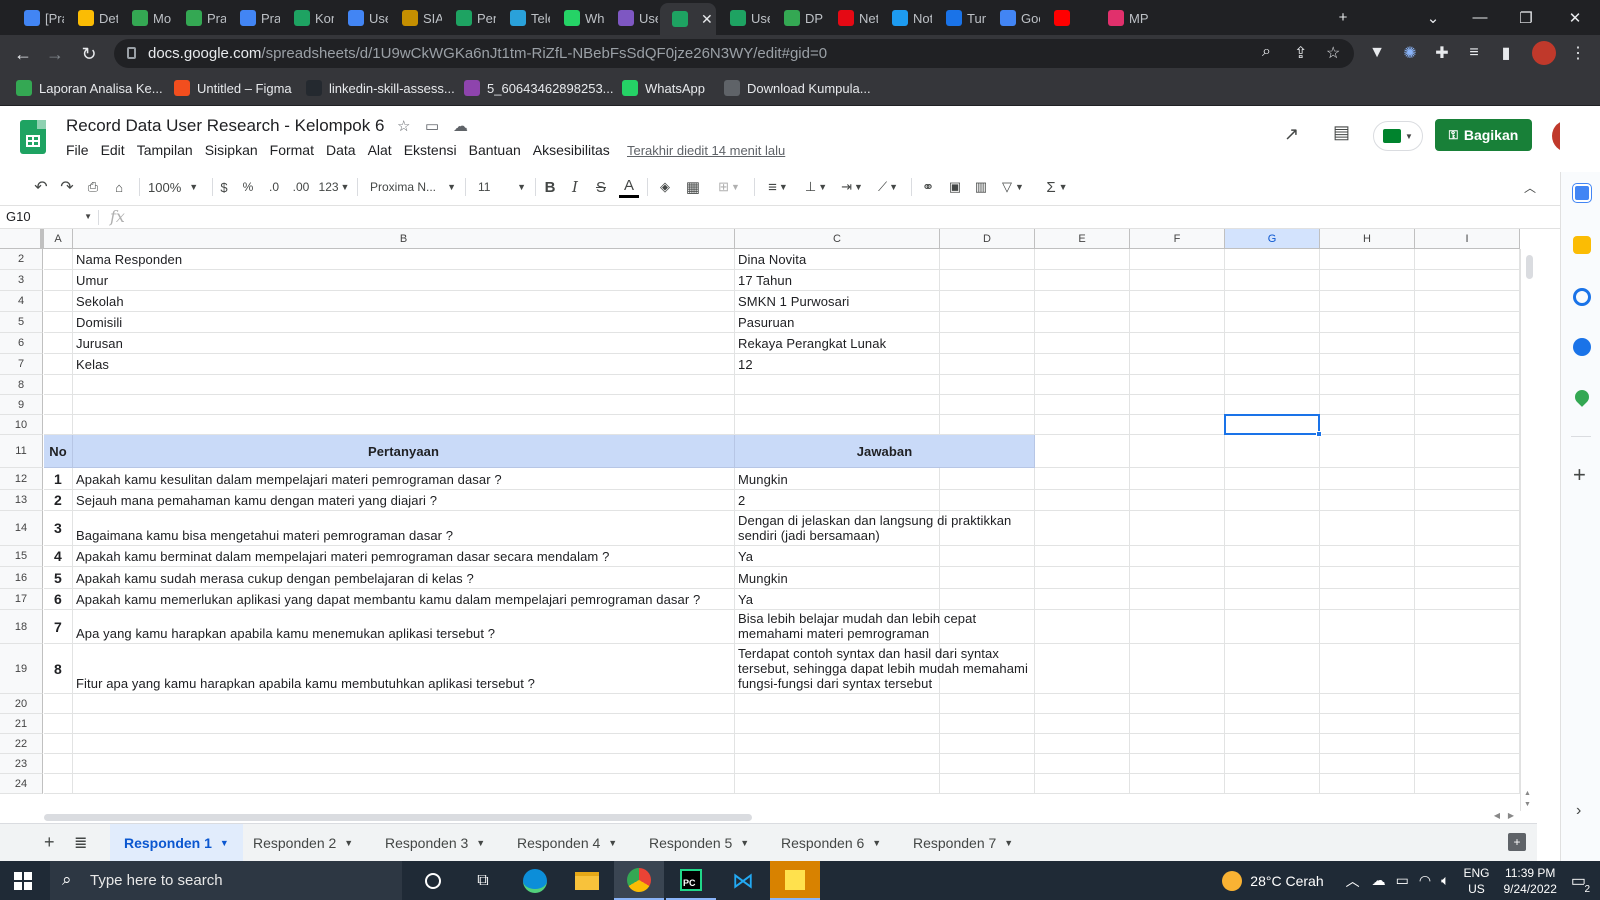  I want to click on calendar-icon, so click(1582, 193).